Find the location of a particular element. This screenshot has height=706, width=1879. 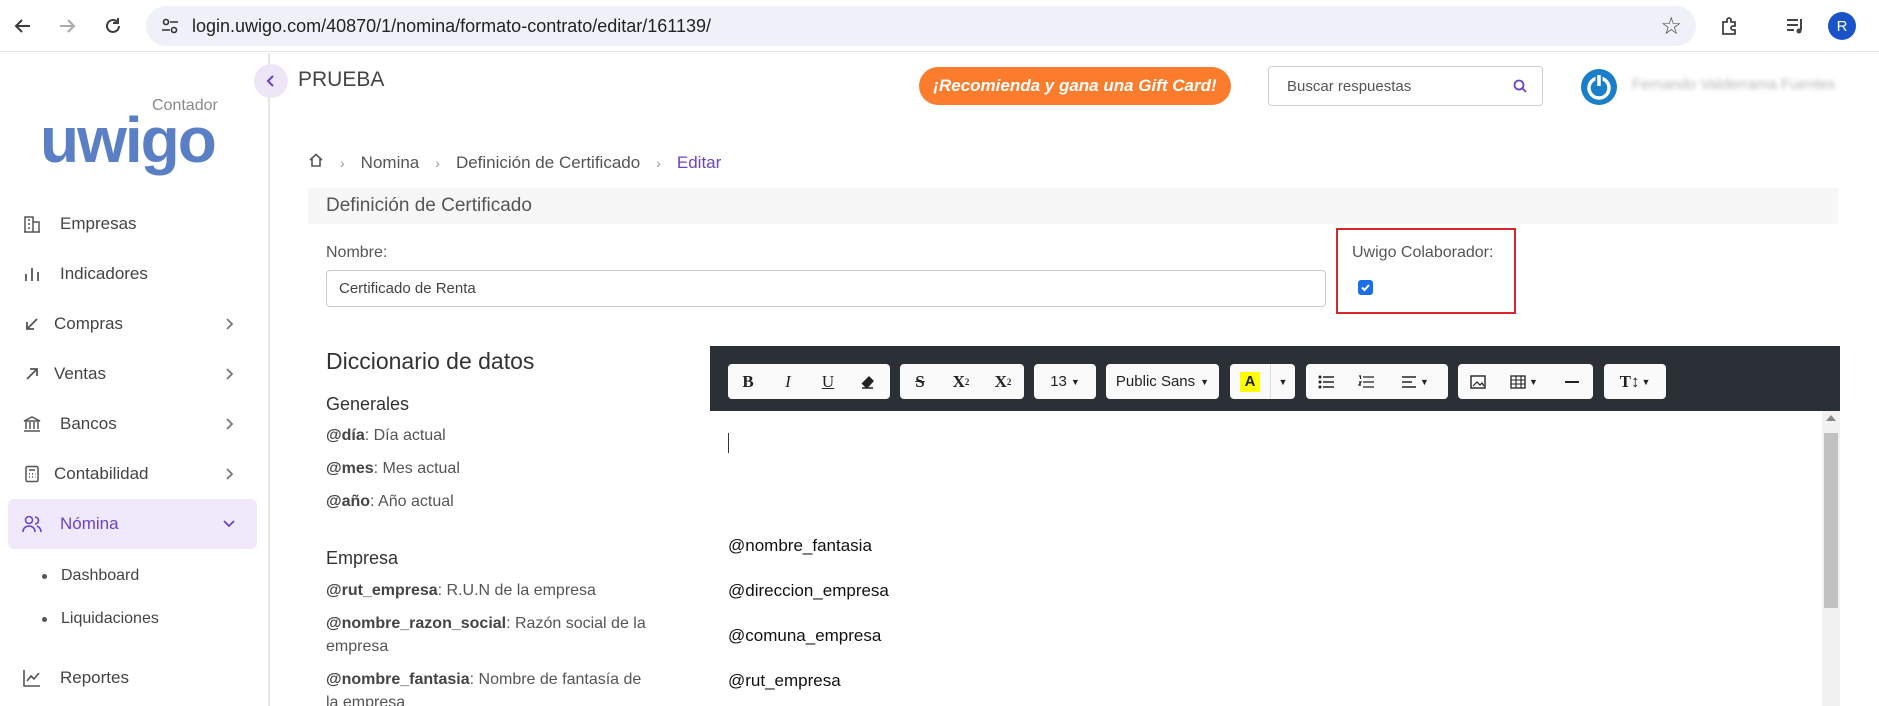

underline-button: U is located at coordinates (828, 381).